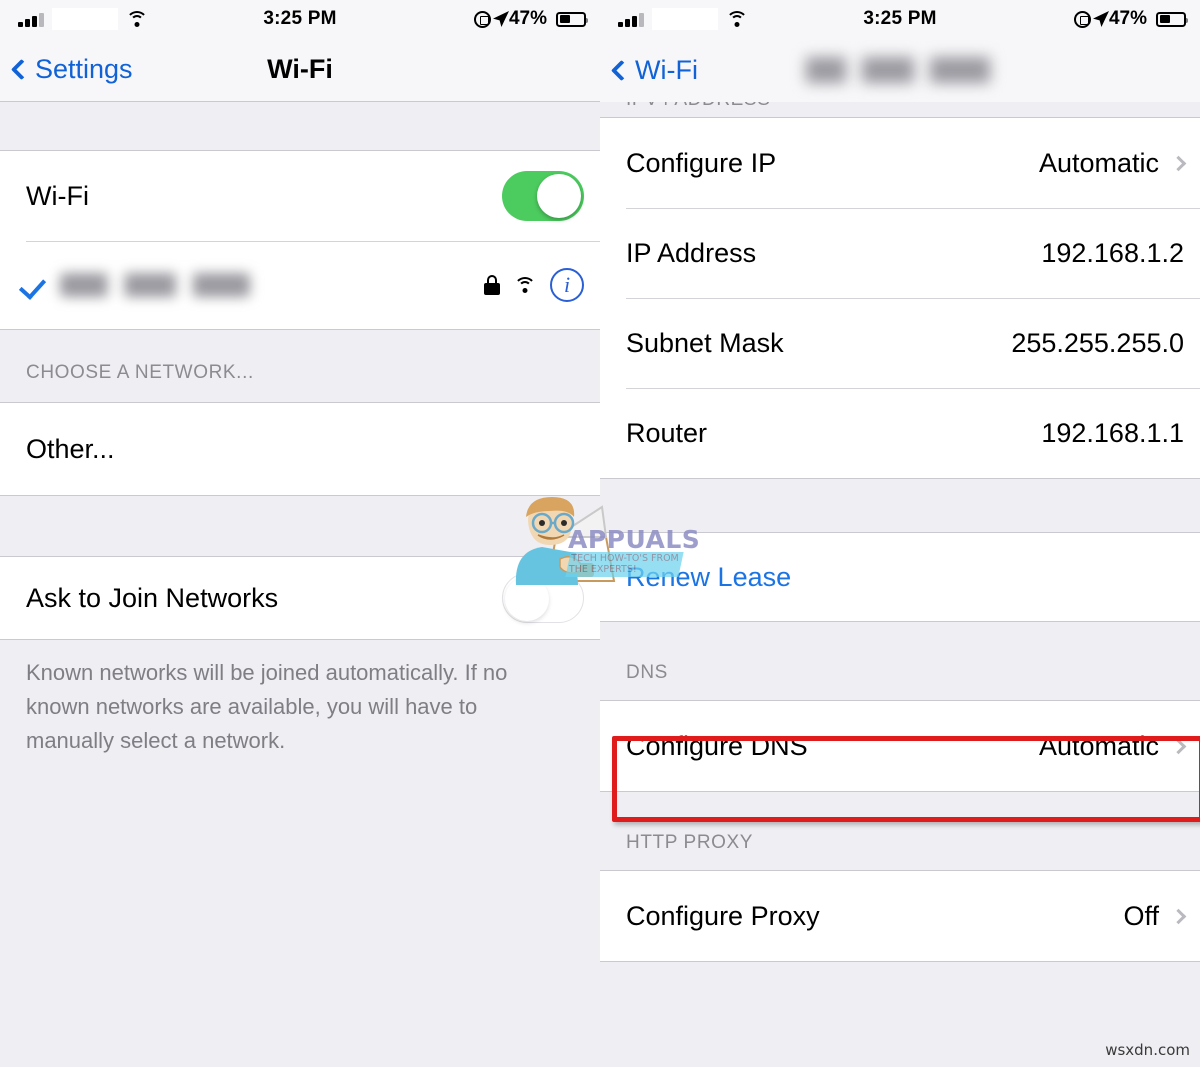 The height and width of the screenshot is (1067, 1200). Describe the element at coordinates (705, 342) in the screenshot. I see `row-subnet-mask-label: Subnet Mask` at that location.